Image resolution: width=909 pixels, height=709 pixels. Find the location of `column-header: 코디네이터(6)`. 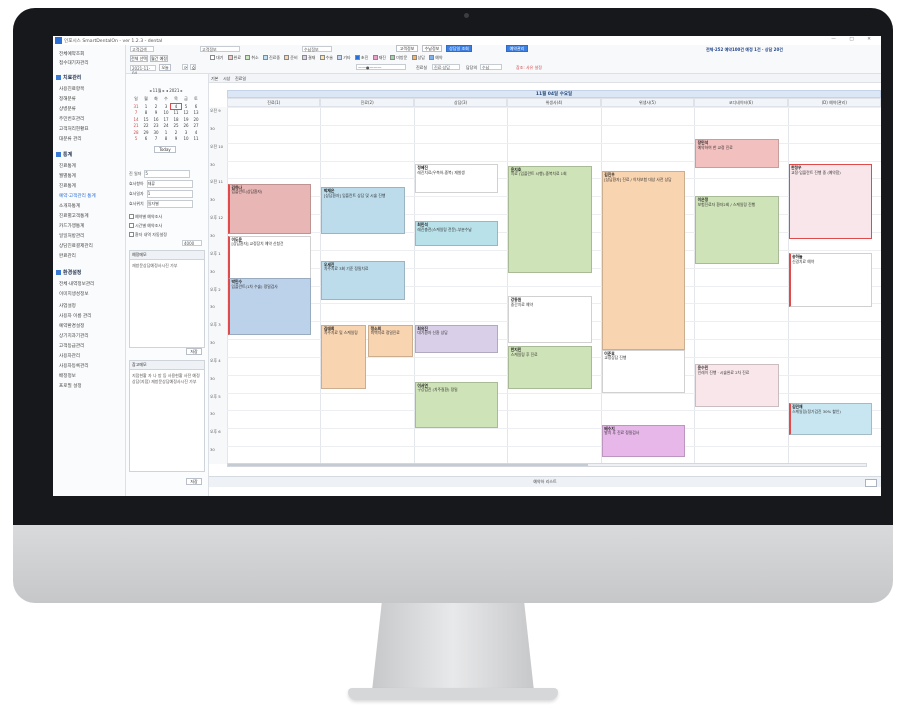

column-header: 코디네이터(6) is located at coordinates (741, 102).